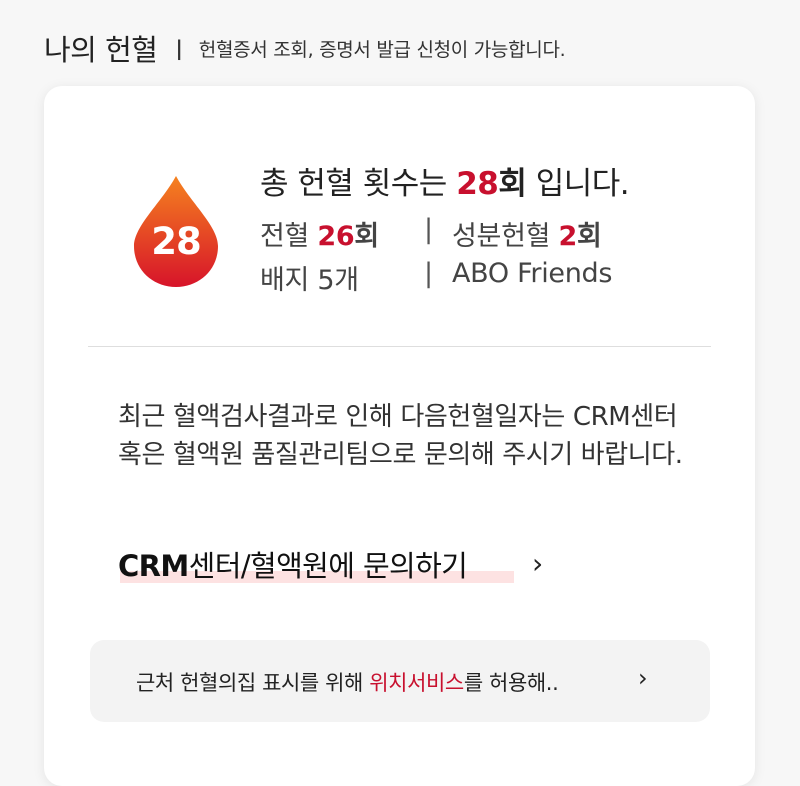 This screenshot has width=800, height=786. I want to click on header-description: 헌혈증서 조회, 증명서 발급 신청이 가능합니다., so click(382, 49).